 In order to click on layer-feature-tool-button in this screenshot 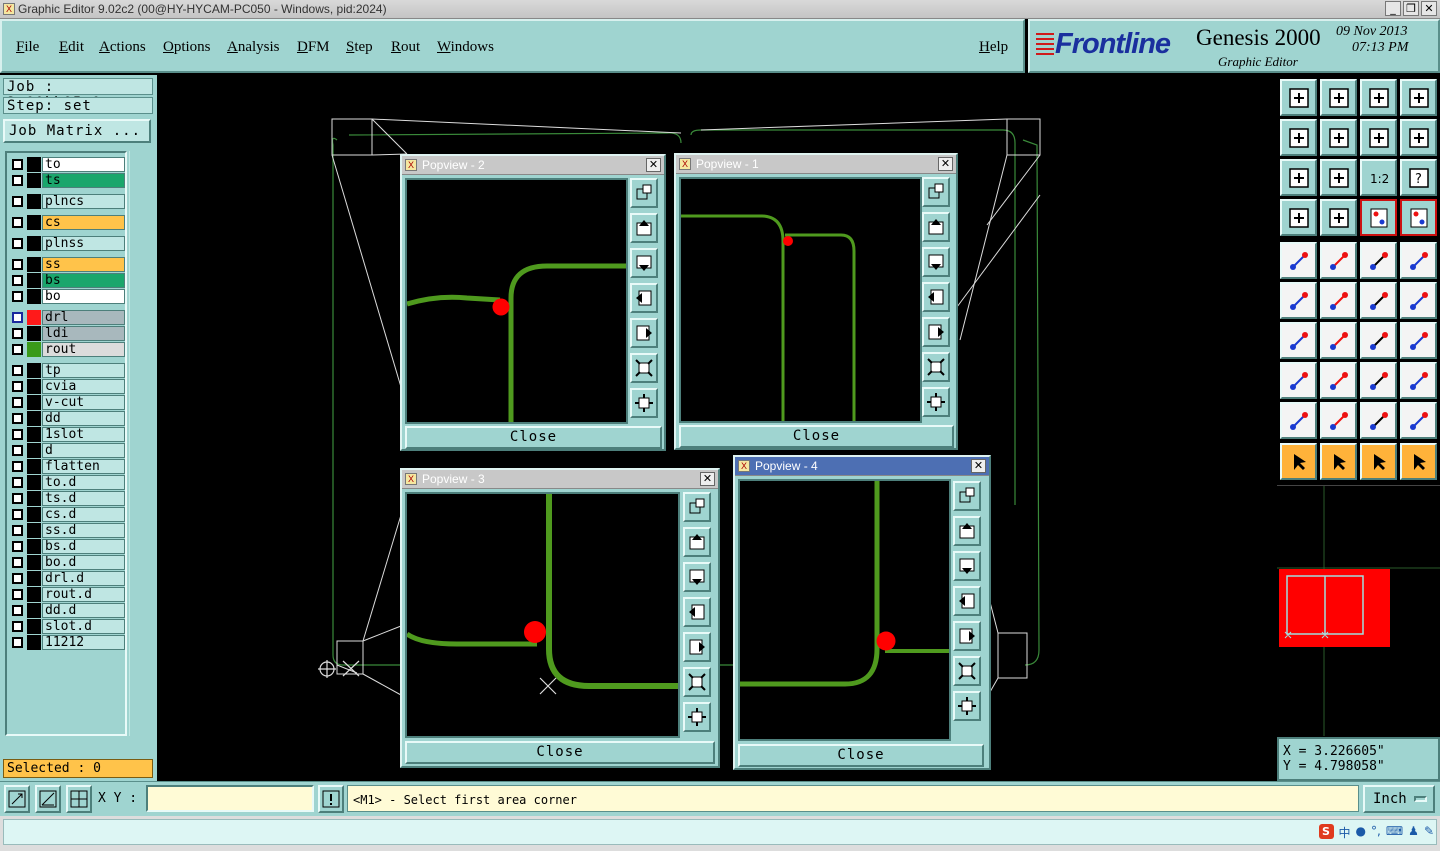, I will do `click(1378, 217)`.